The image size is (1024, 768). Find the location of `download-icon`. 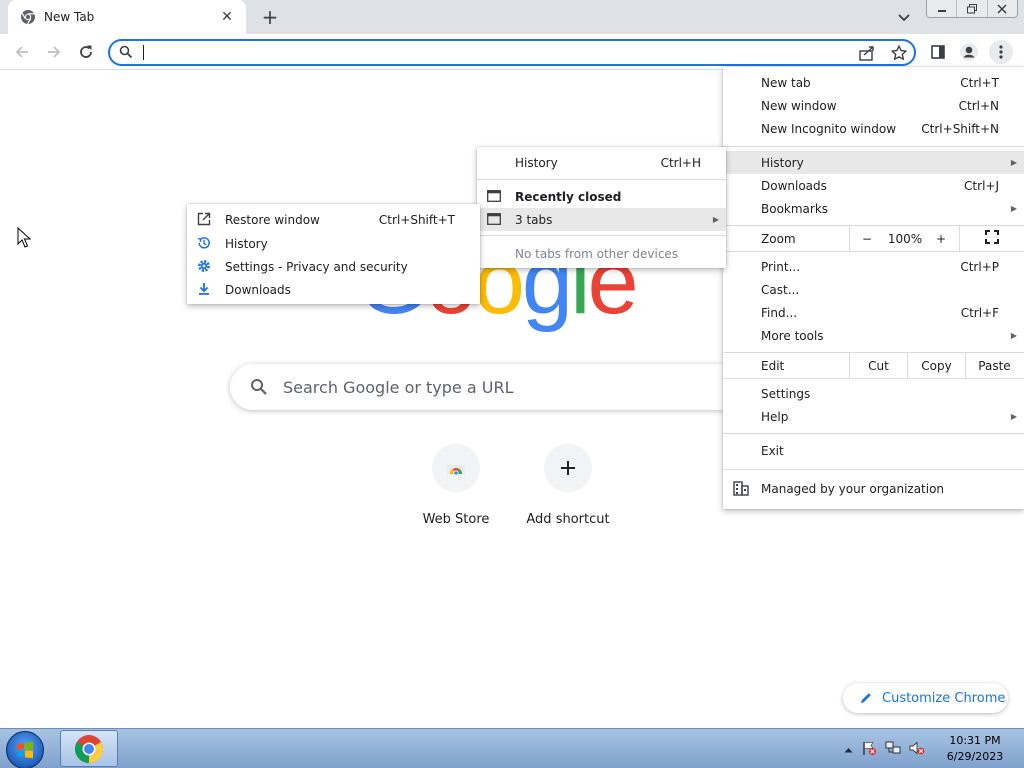

download-icon is located at coordinates (204, 290).